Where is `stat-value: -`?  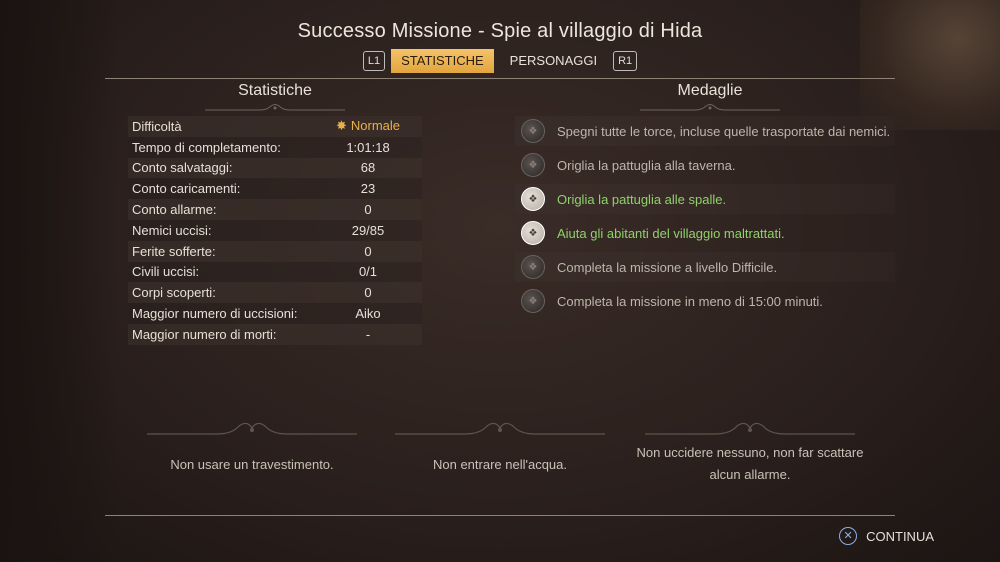
stat-value: - is located at coordinates (368, 334).